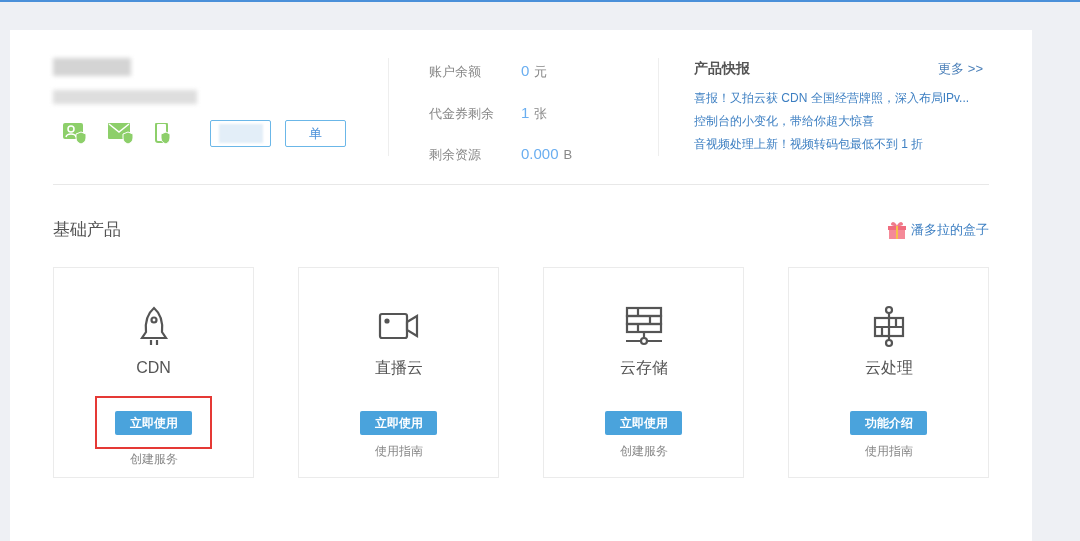  What do you see at coordinates (722, 68) in the screenshot?
I see `news-title: 产品快报` at bounding box center [722, 68].